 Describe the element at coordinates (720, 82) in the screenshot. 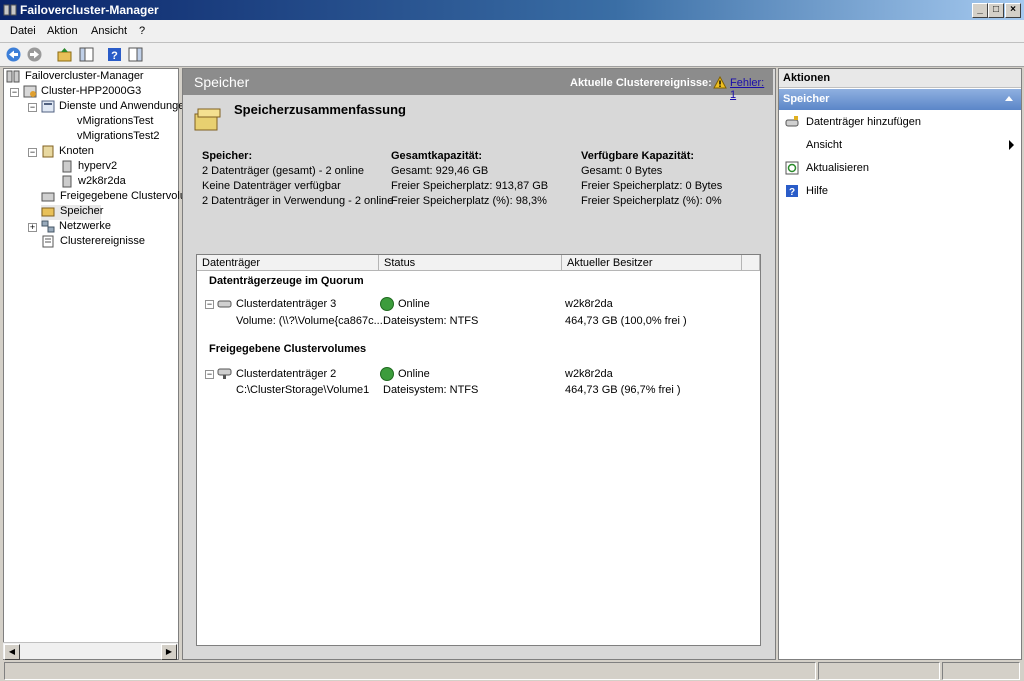

I see `warning-icon` at that location.